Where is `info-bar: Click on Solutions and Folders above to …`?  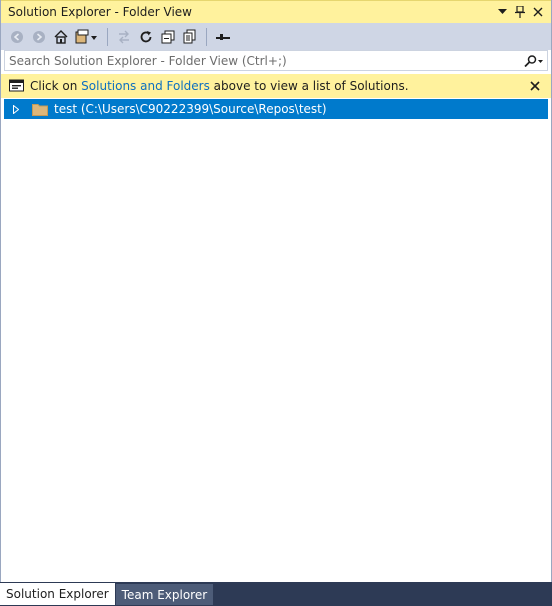 info-bar: Click on Solutions and Folders above to … is located at coordinates (276, 86).